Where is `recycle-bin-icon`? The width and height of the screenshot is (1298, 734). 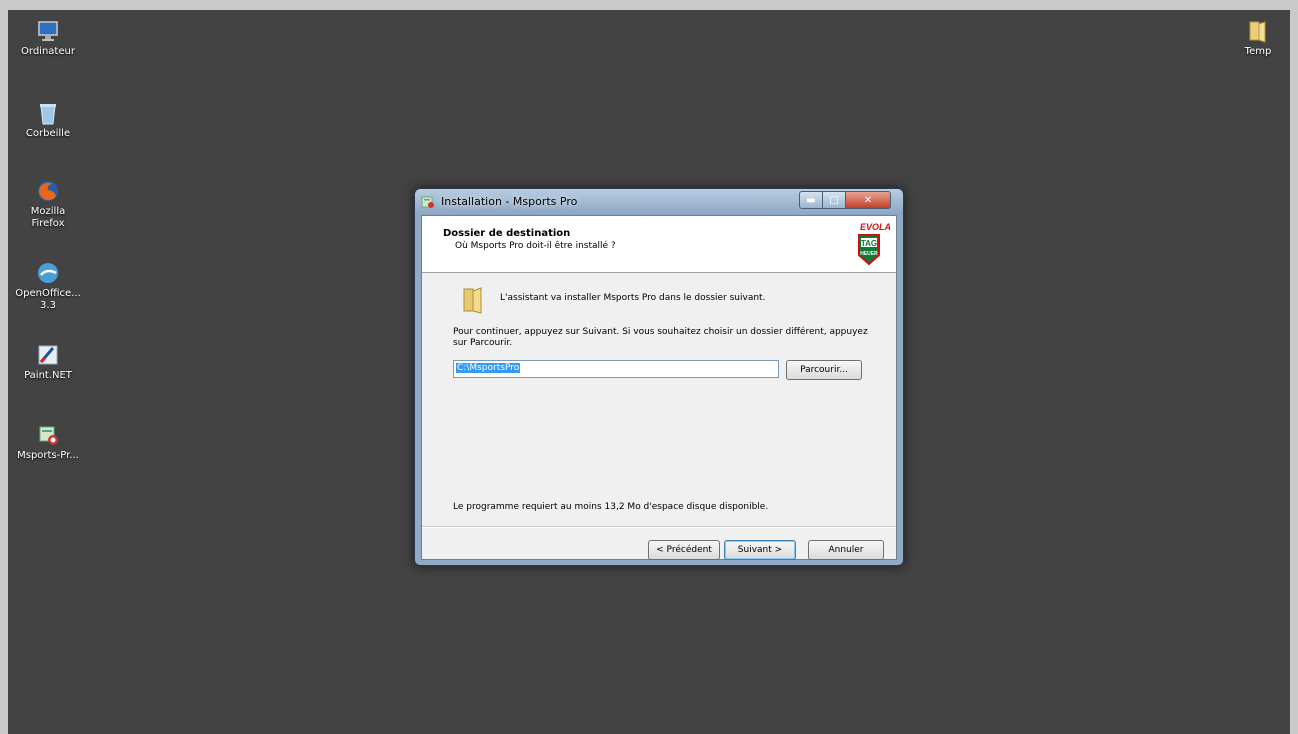 recycle-bin-icon is located at coordinates (48, 114).